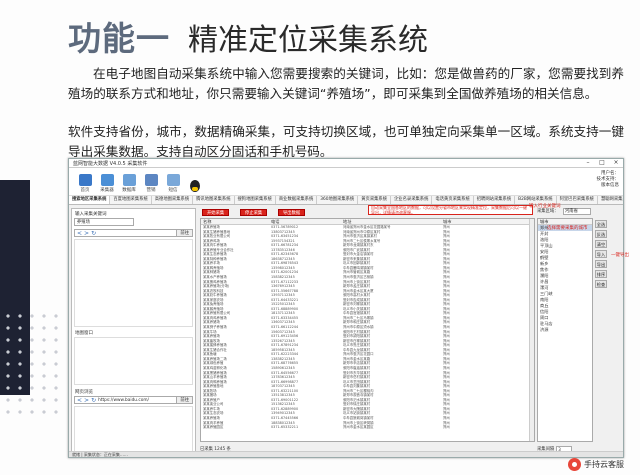  Describe the element at coordinates (375, 200) in the screenshot. I see `tab-7: 黄页采集系统` at that location.